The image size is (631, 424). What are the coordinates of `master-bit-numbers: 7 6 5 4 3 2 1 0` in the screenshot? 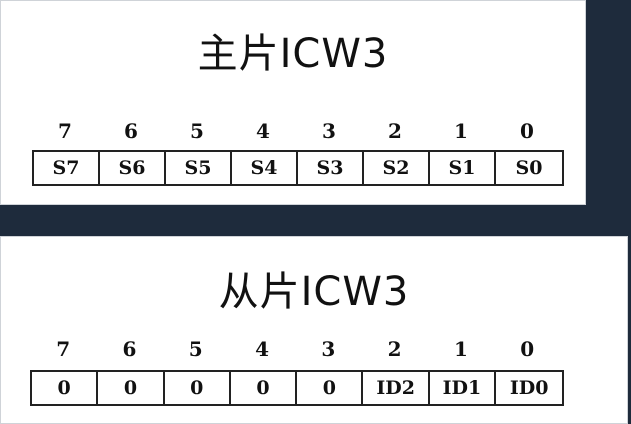 It's located at (296, 131).